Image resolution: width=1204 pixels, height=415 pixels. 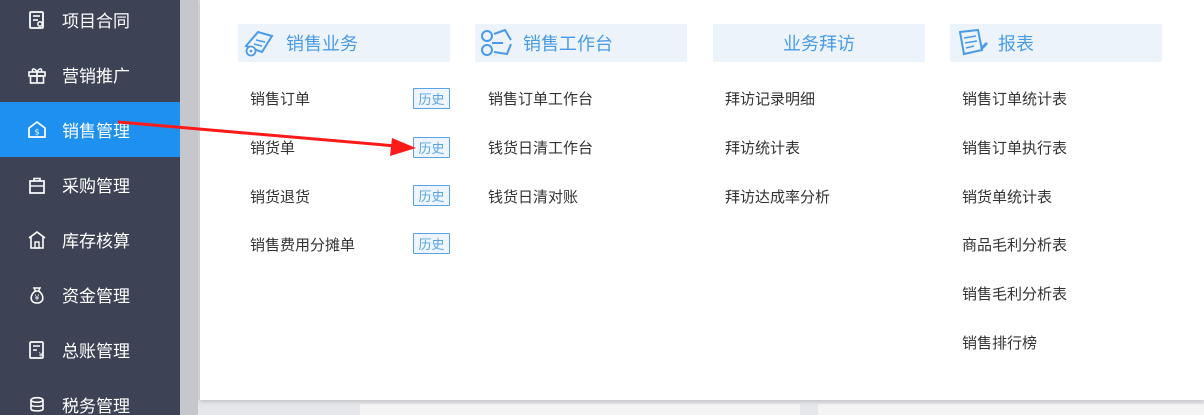 What do you see at coordinates (90, 396) in the screenshot?
I see `sidebar-item-tax: 税务管理` at bounding box center [90, 396].